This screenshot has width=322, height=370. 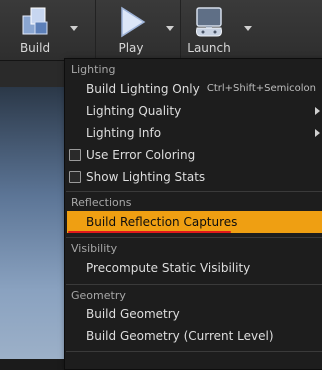 I want to click on menu-item-build-lighting-only: Build Lighting Only Ctrl+Shift+Semicolon, so click(x=194, y=89).